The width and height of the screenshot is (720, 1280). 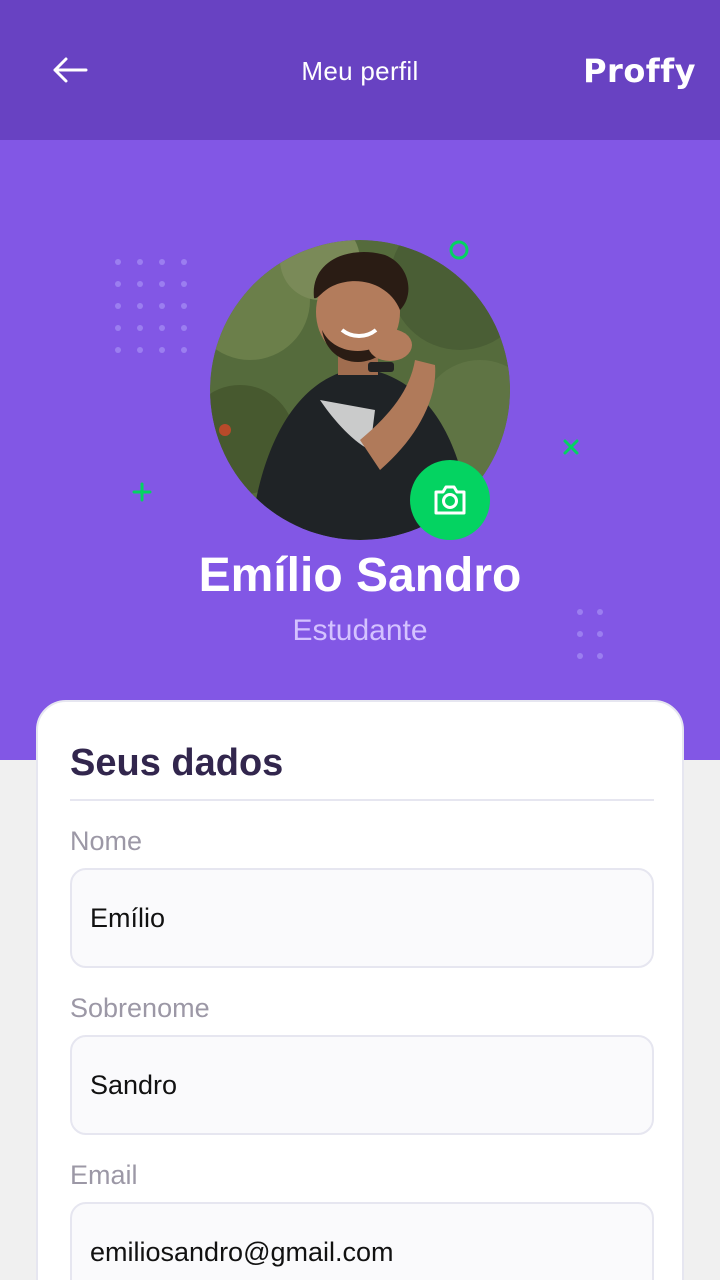 I want to click on brand-logo: Proffy, so click(x=639, y=71).